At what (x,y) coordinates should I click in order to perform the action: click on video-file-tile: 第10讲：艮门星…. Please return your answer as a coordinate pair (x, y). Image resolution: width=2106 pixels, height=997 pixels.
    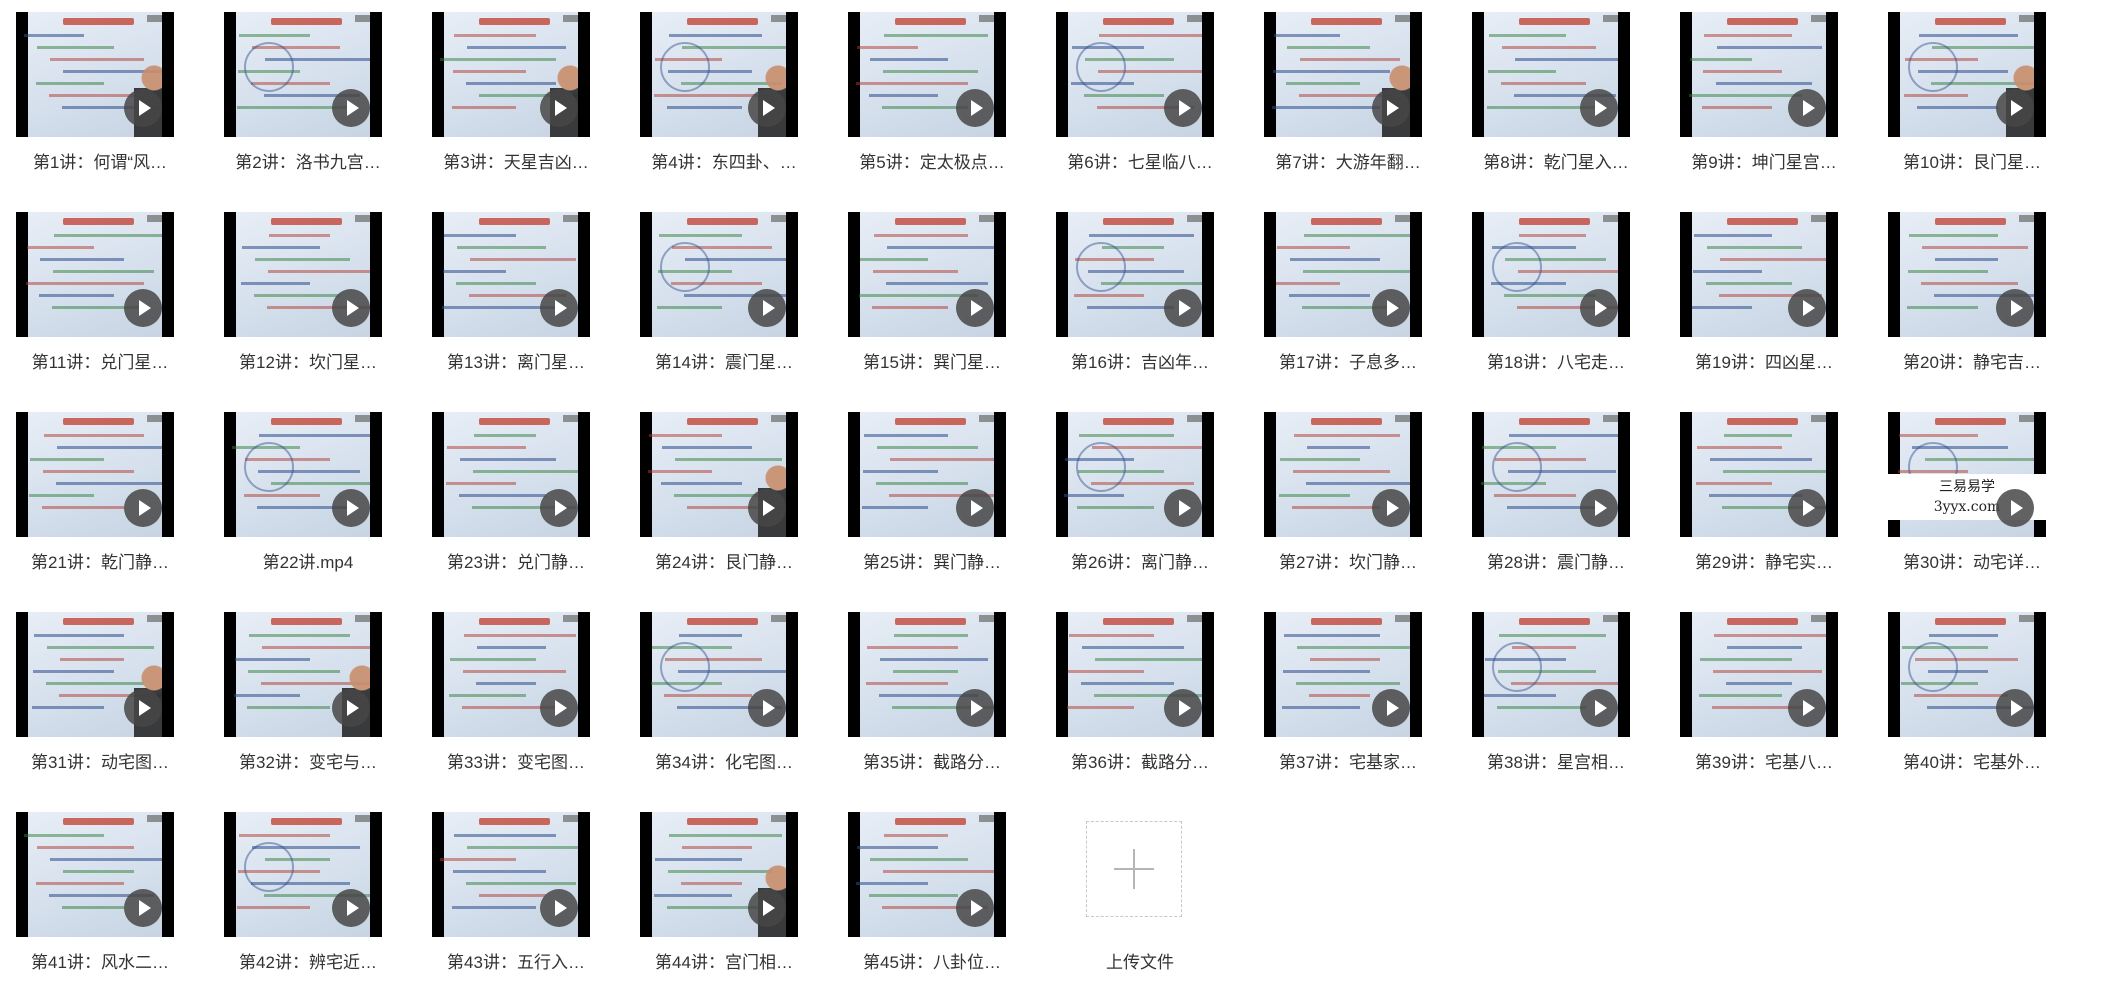
    Looking at the image, I should click on (1972, 95).